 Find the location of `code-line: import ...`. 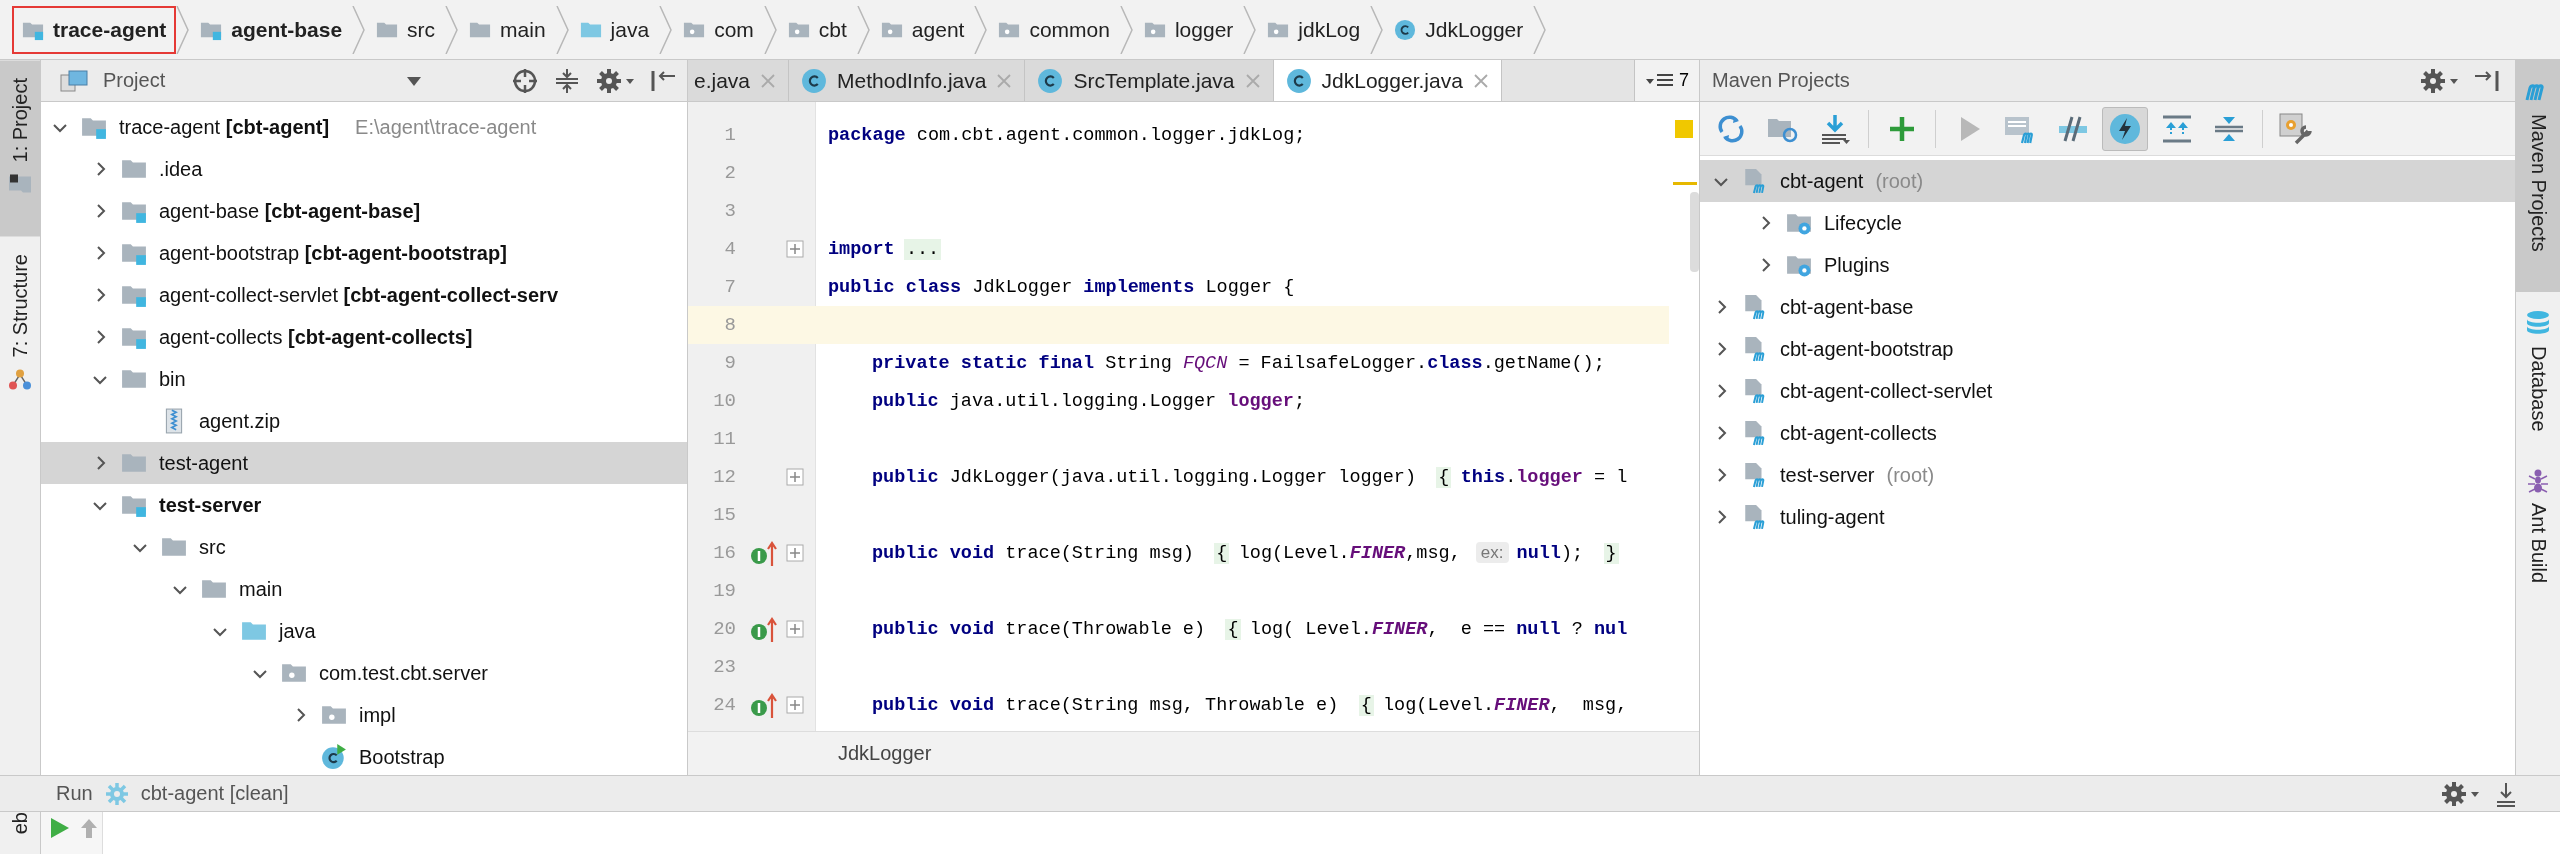

code-line: import ... is located at coordinates (885, 249).